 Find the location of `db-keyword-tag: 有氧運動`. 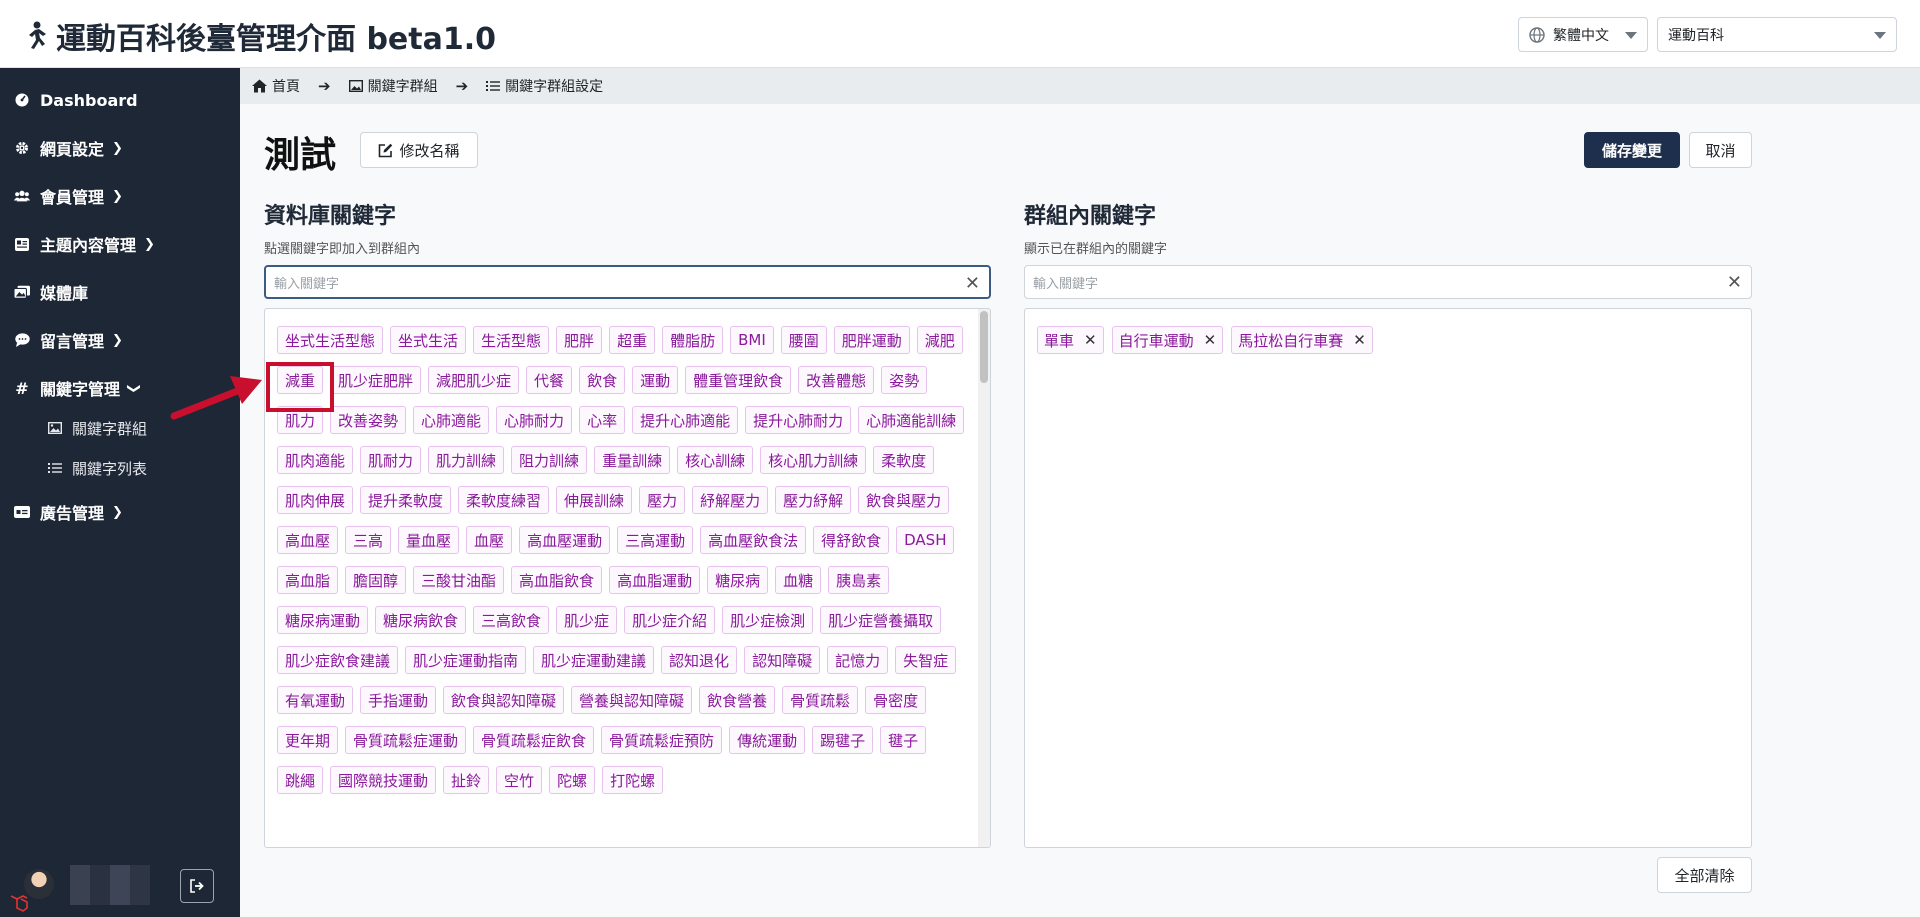

db-keyword-tag: 有氧運動 is located at coordinates (315, 700).